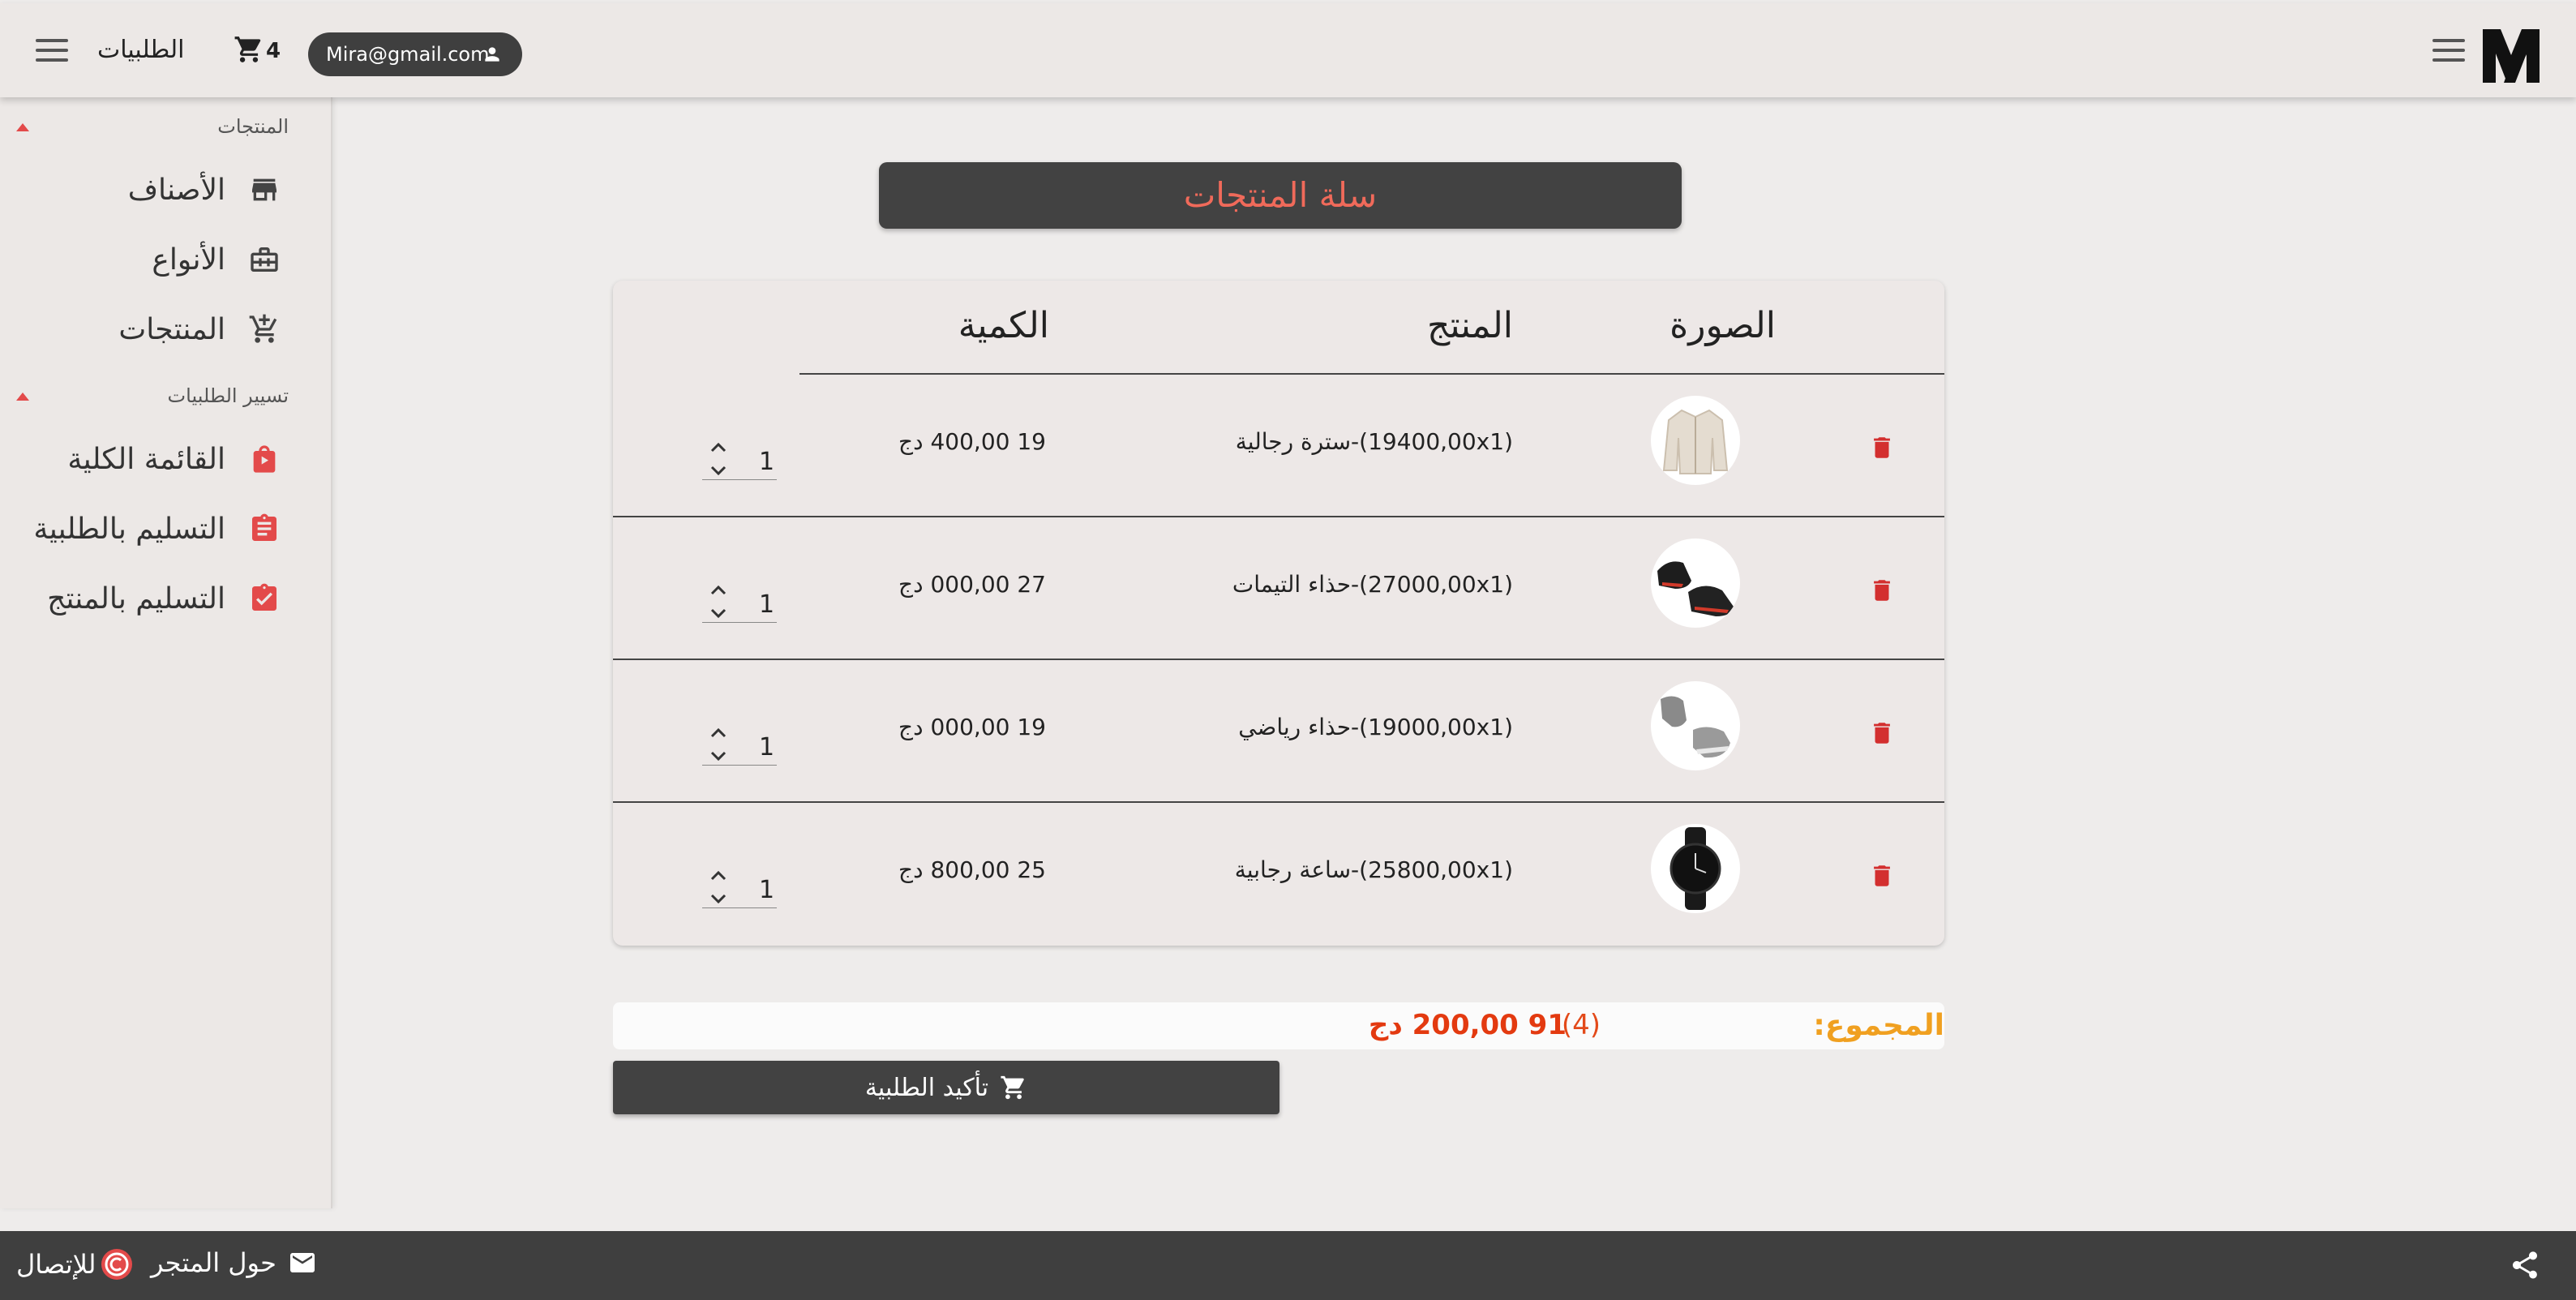  I want to click on clipboard-list-icon, so click(264, 529).